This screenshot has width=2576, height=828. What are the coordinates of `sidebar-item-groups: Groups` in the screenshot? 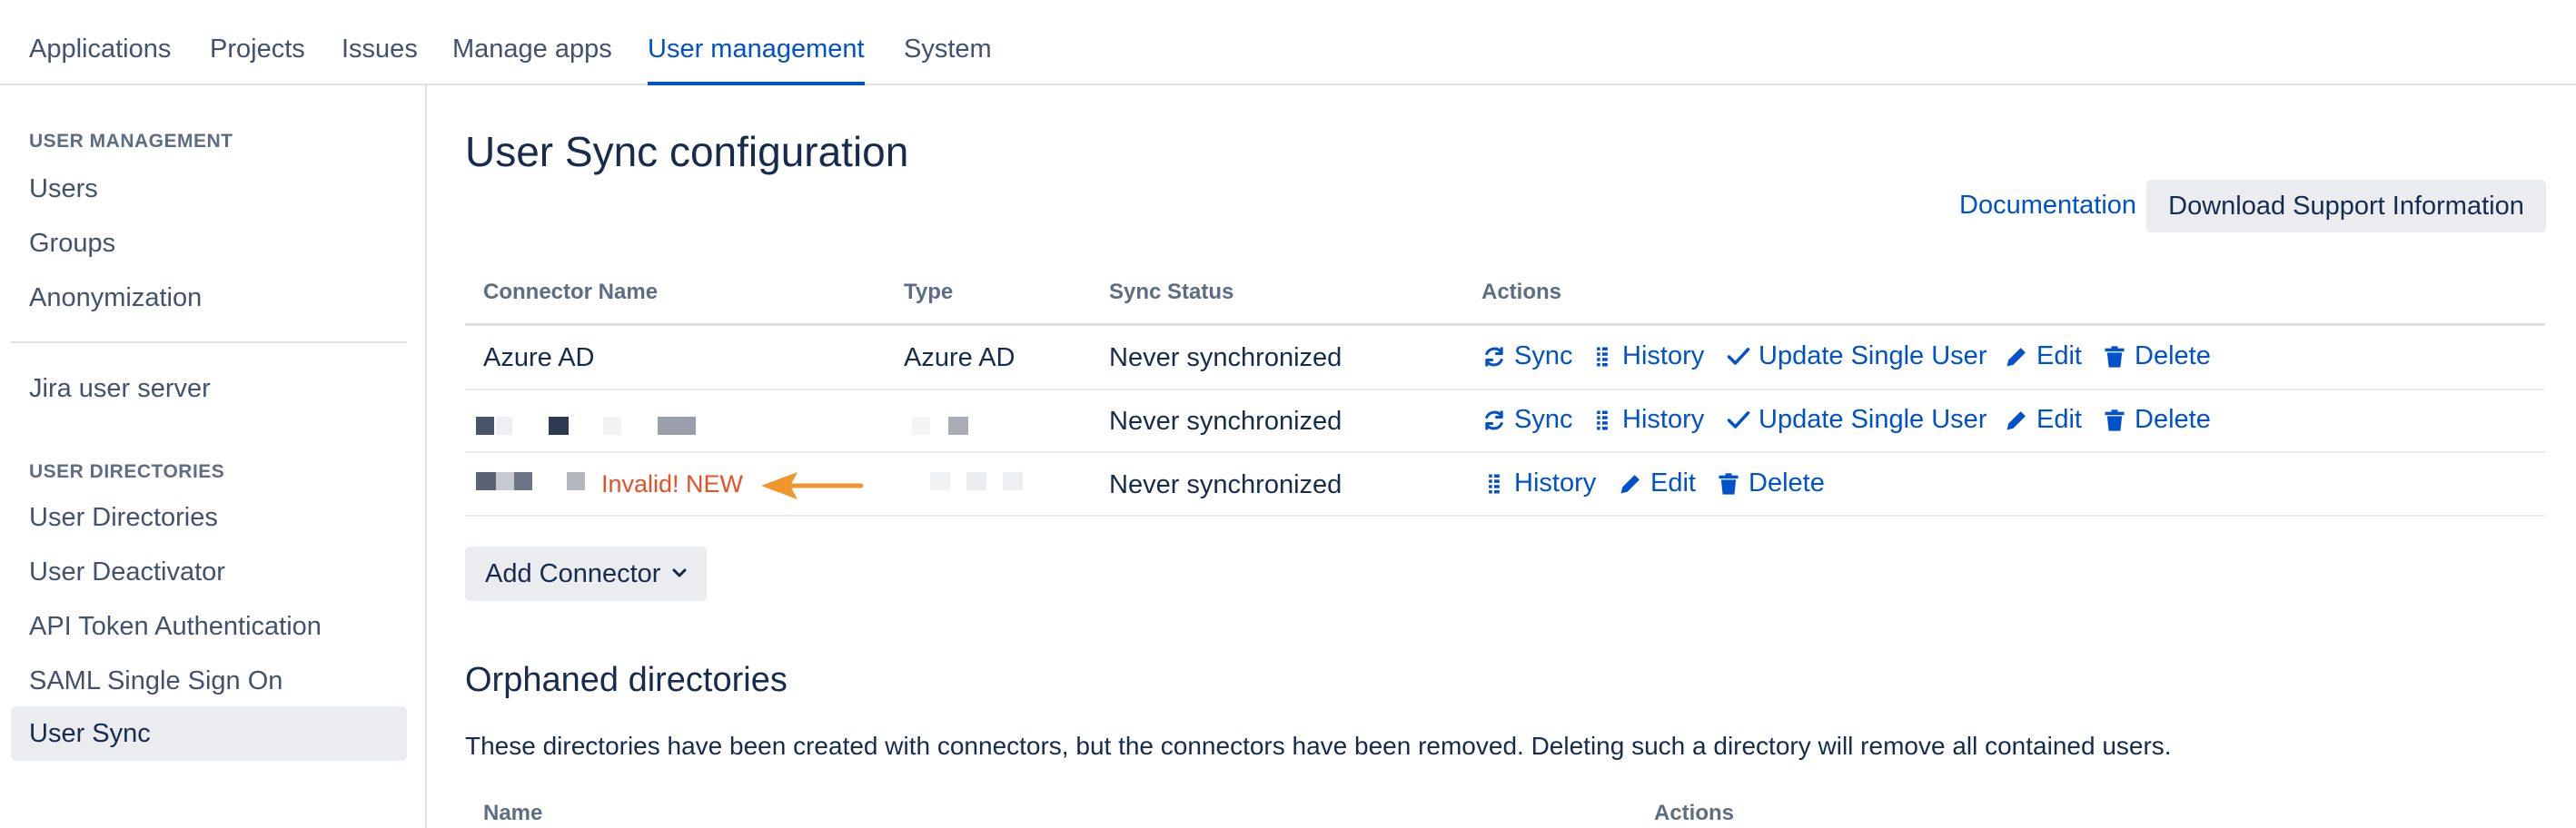 It's located at (72, 244).